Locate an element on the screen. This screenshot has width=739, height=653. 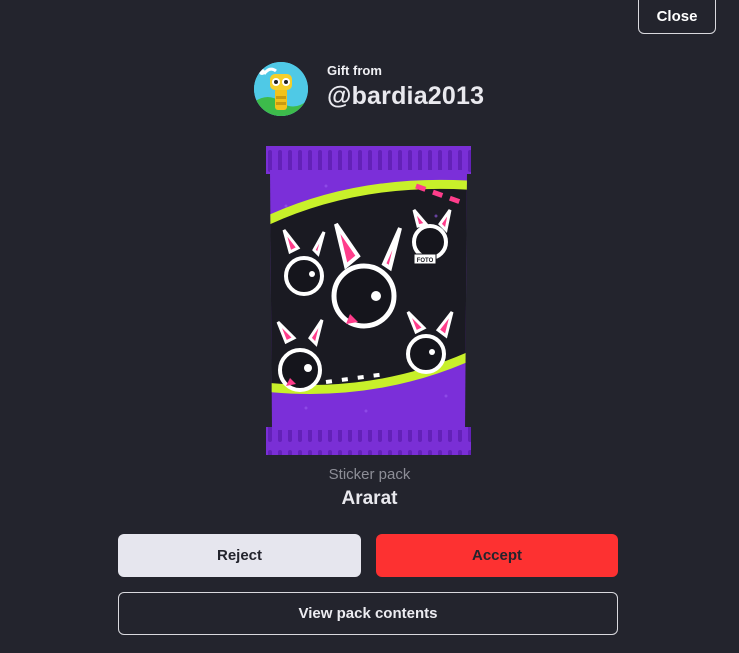
sender-text: Gift from @bardia2013 is located at coordinates (405, 87).